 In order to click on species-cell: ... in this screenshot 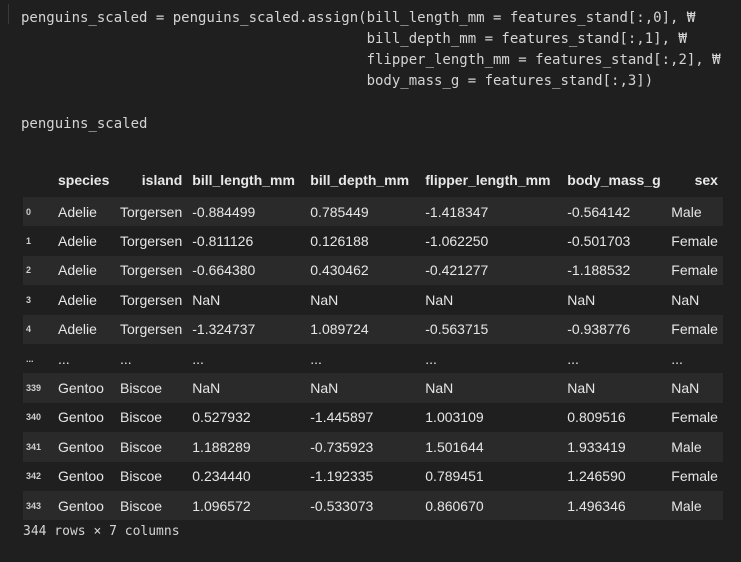, I will do `click(84, 358)`.